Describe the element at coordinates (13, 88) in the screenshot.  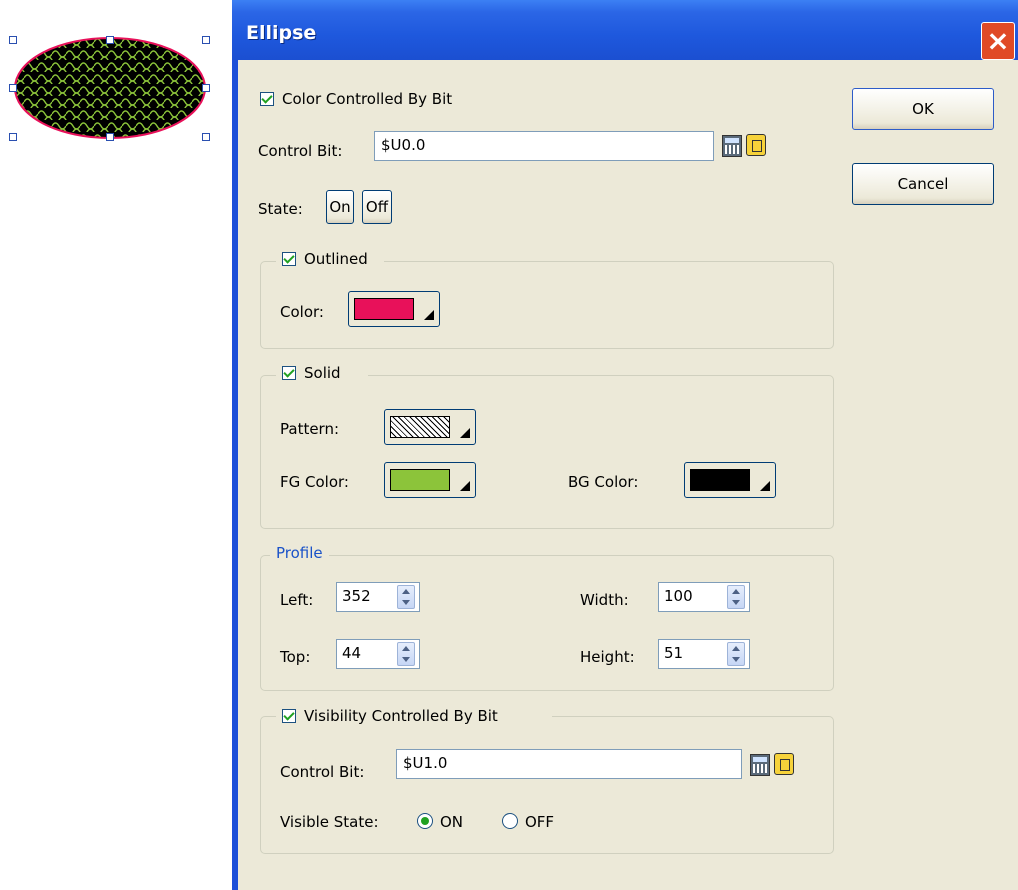
I see `resize-handle-w` at that location.